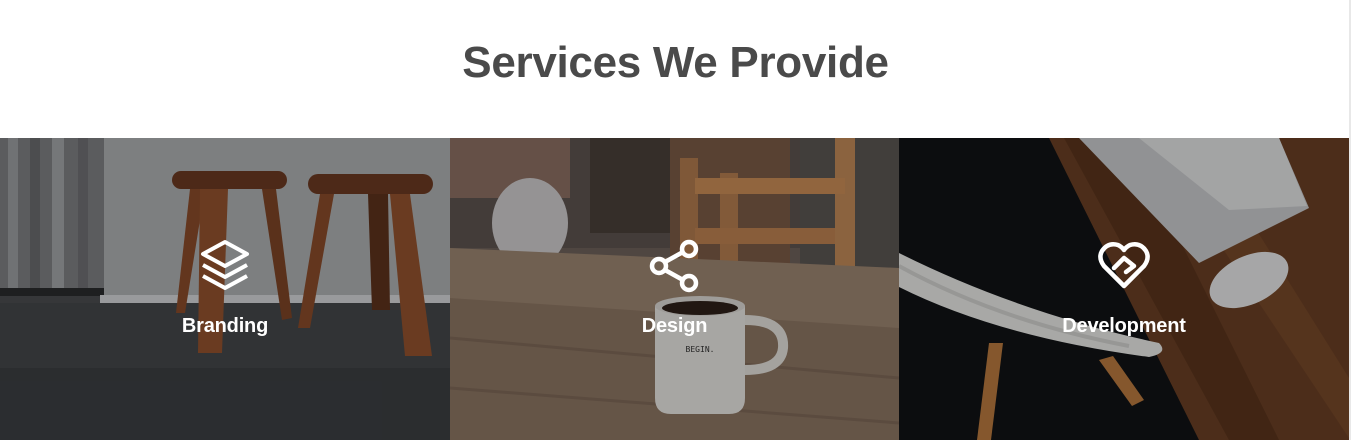 Image resolution: width=1351 pixels, height=440 pixels. What do you see at coordinates (225, 326) in the screenshot?
I see `service-label-branding: Branding` at bounding box center [225, 326].